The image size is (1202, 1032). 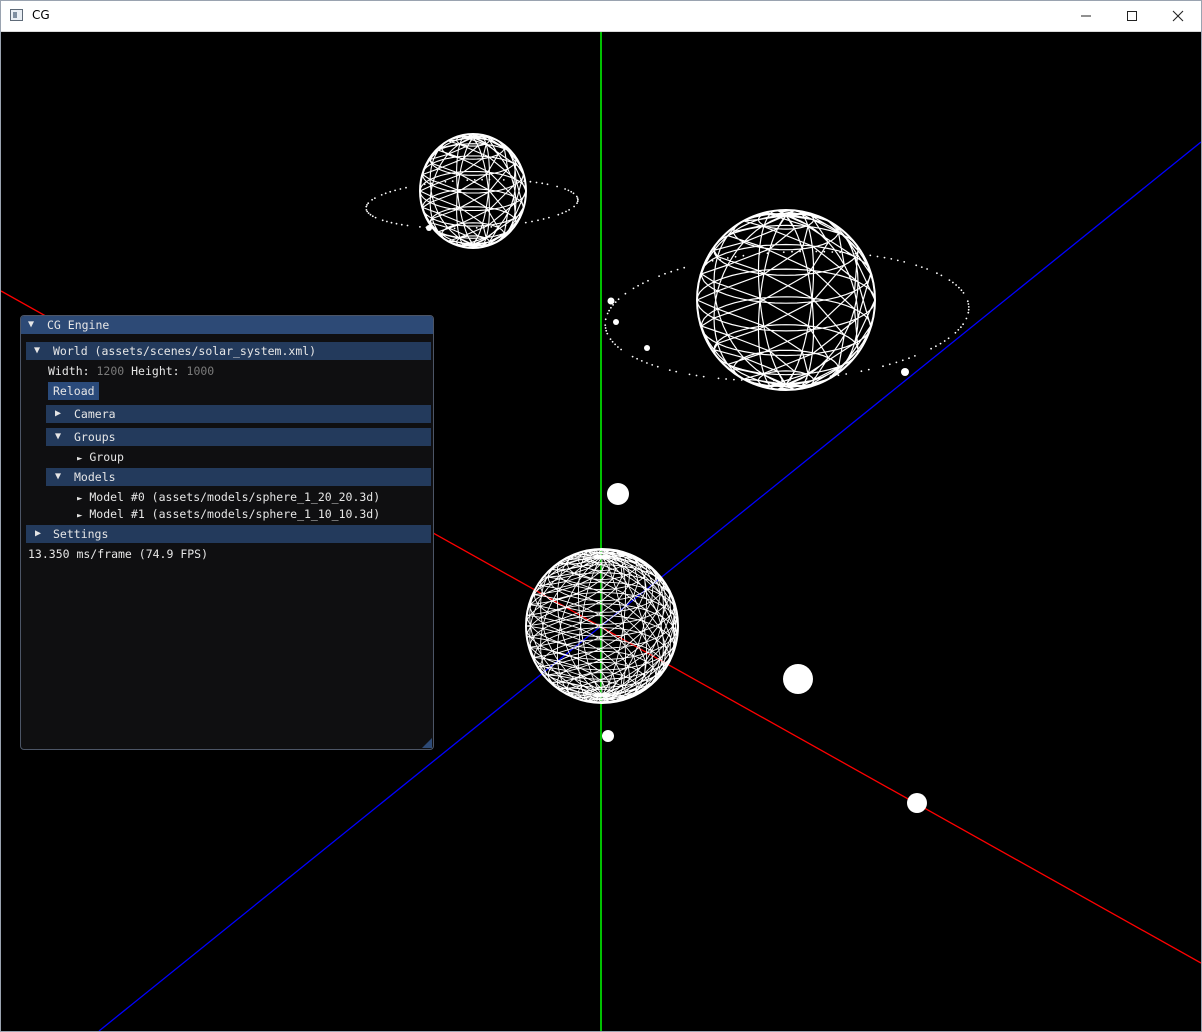 I want to click on camera-header: ▶ Camera, so click(x=238, y=414).